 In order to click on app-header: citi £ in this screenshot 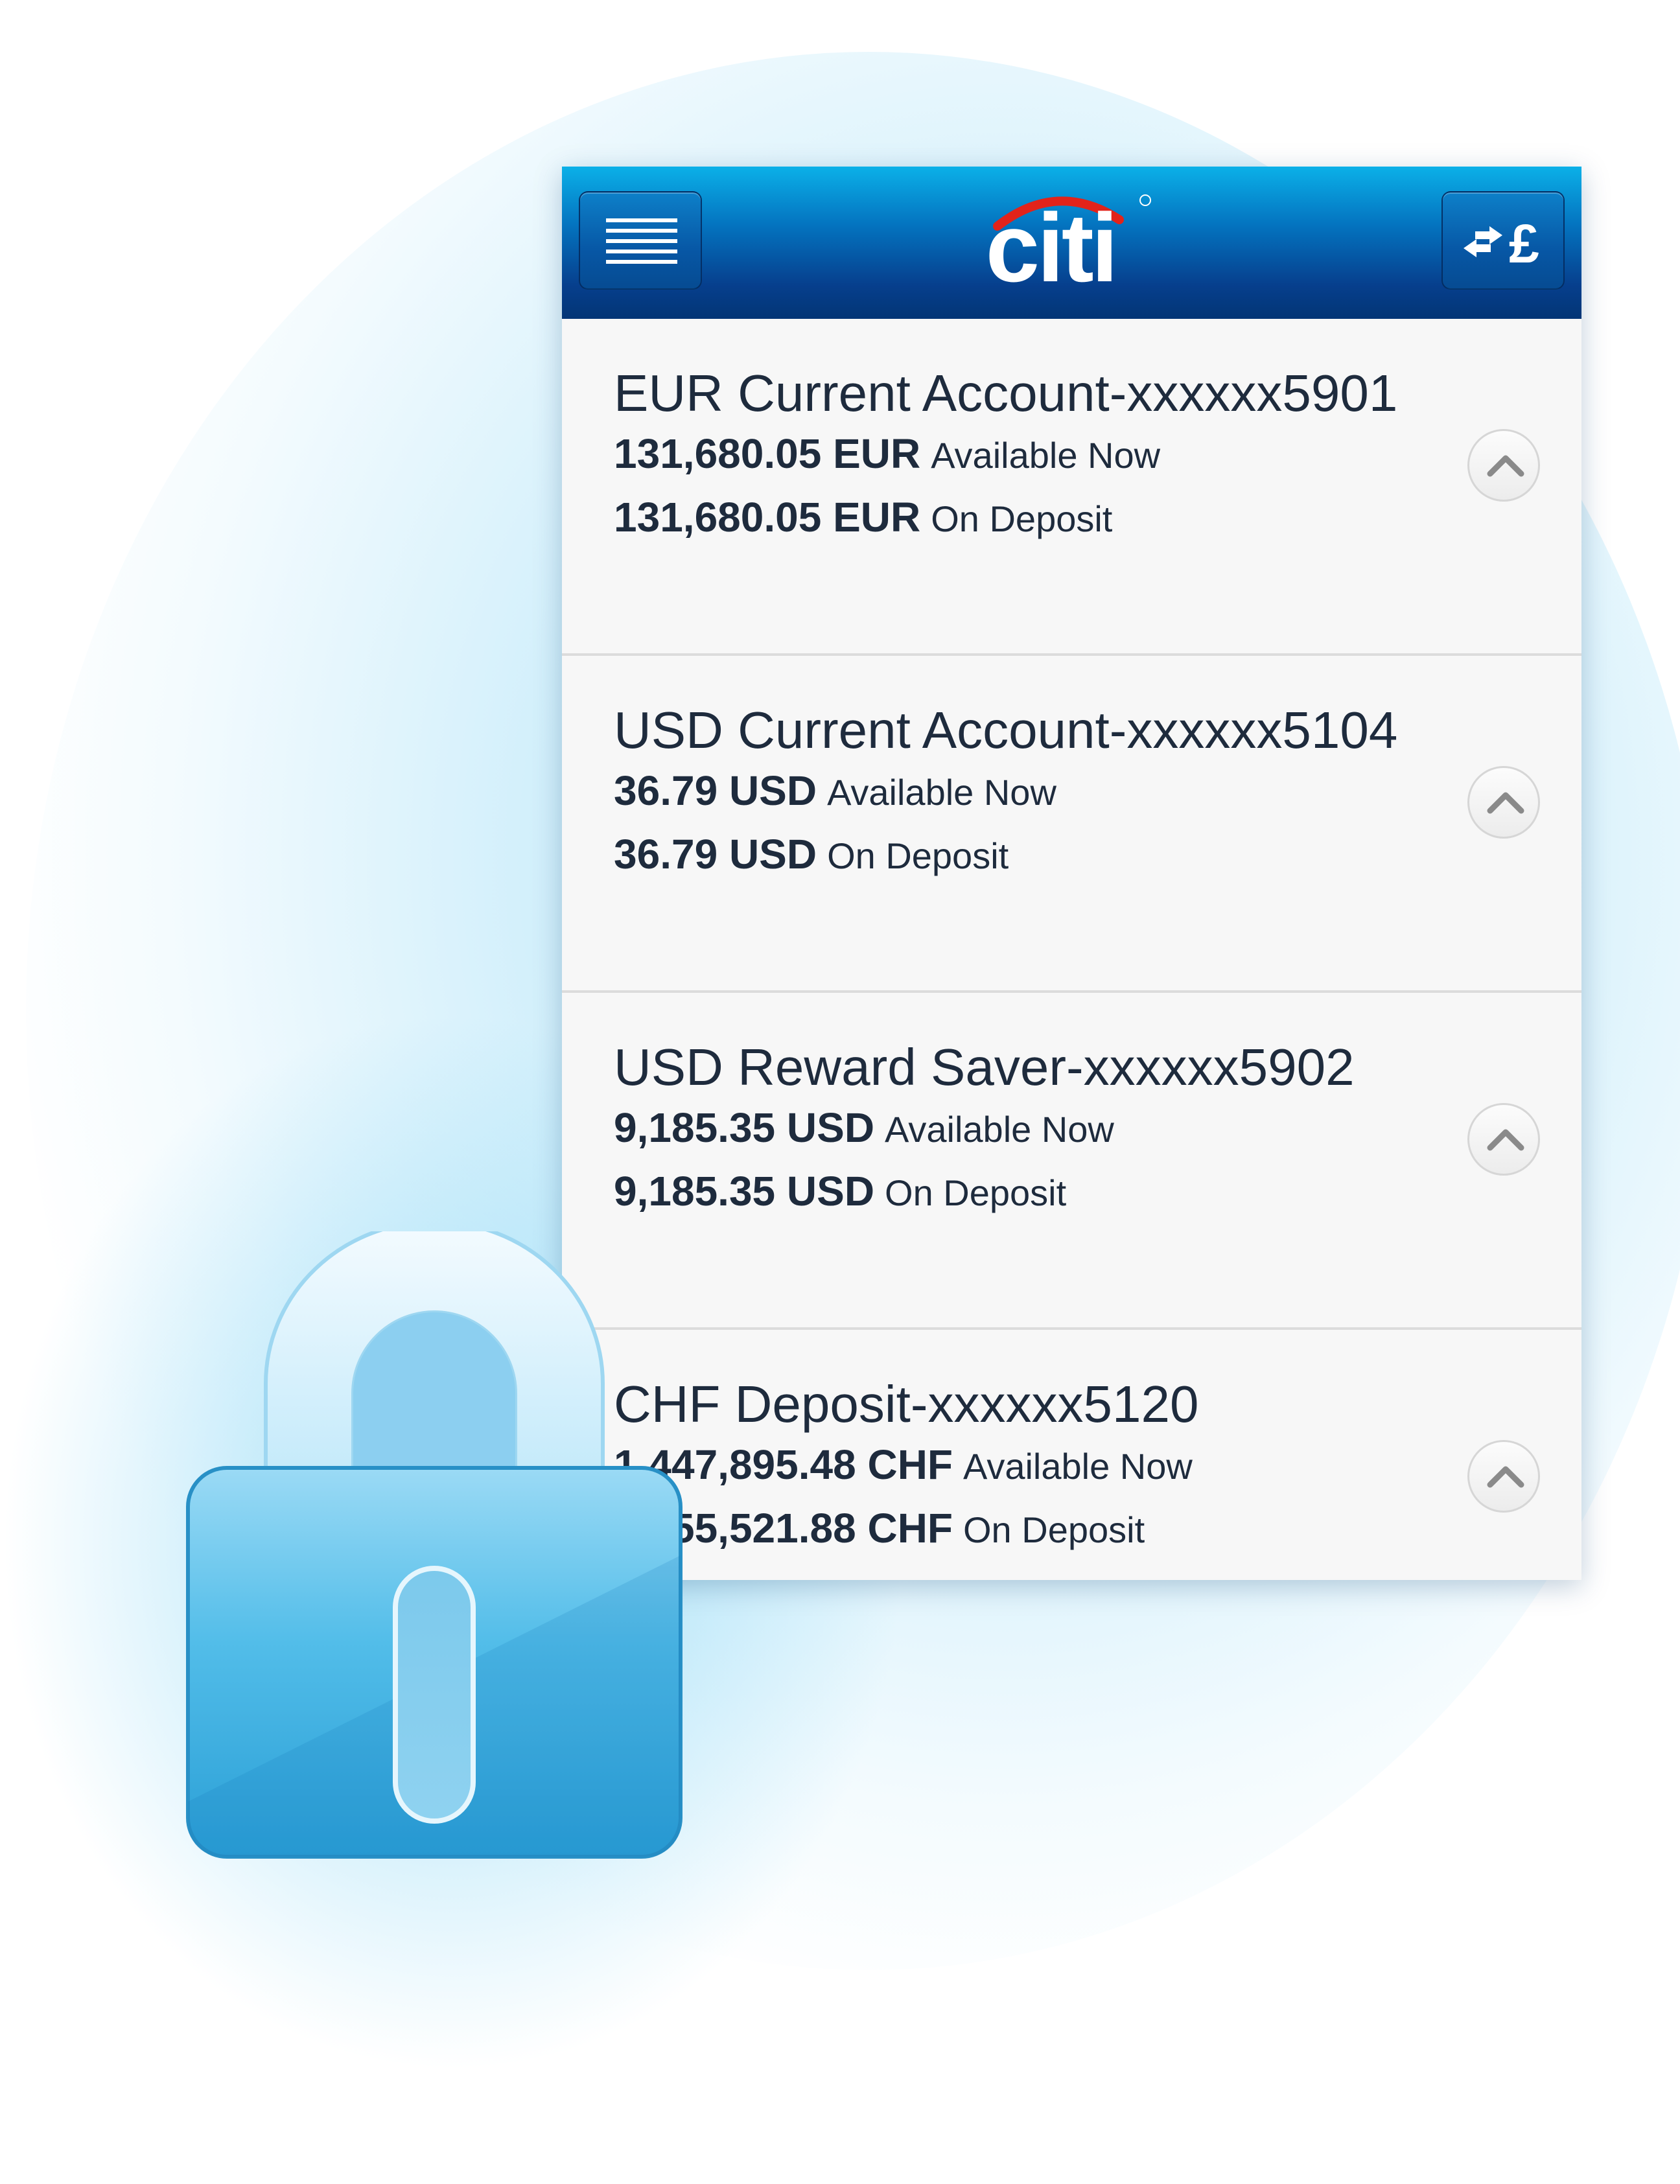, I will do `click(1071, 243)`.